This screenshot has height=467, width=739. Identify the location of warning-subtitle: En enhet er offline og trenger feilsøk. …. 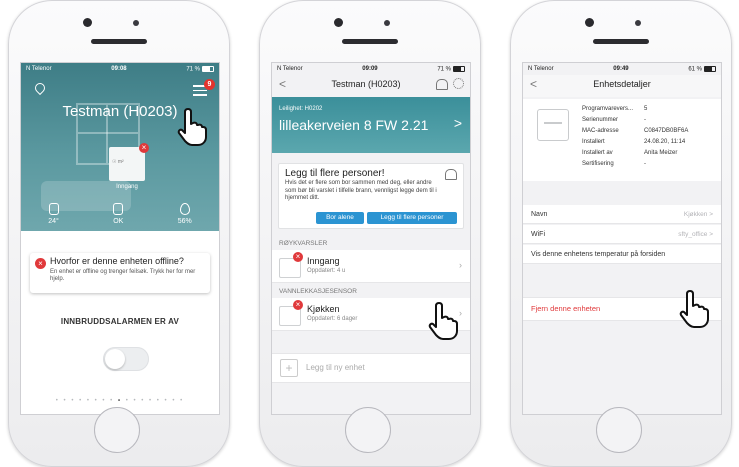
(123, 275).